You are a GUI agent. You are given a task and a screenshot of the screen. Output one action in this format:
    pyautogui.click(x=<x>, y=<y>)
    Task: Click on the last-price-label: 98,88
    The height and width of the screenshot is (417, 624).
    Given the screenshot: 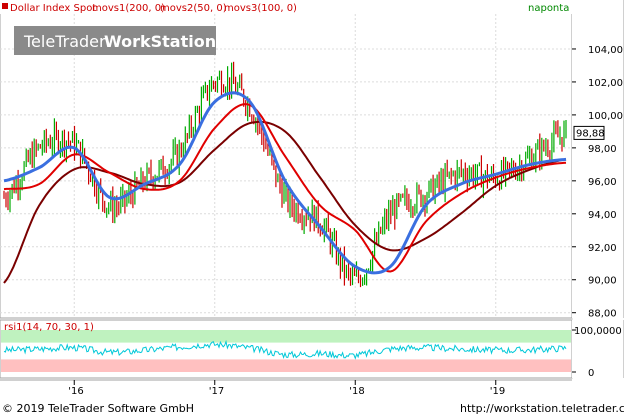 What is the action you would take?
    pyautogui.click(x=590, y=133)
    